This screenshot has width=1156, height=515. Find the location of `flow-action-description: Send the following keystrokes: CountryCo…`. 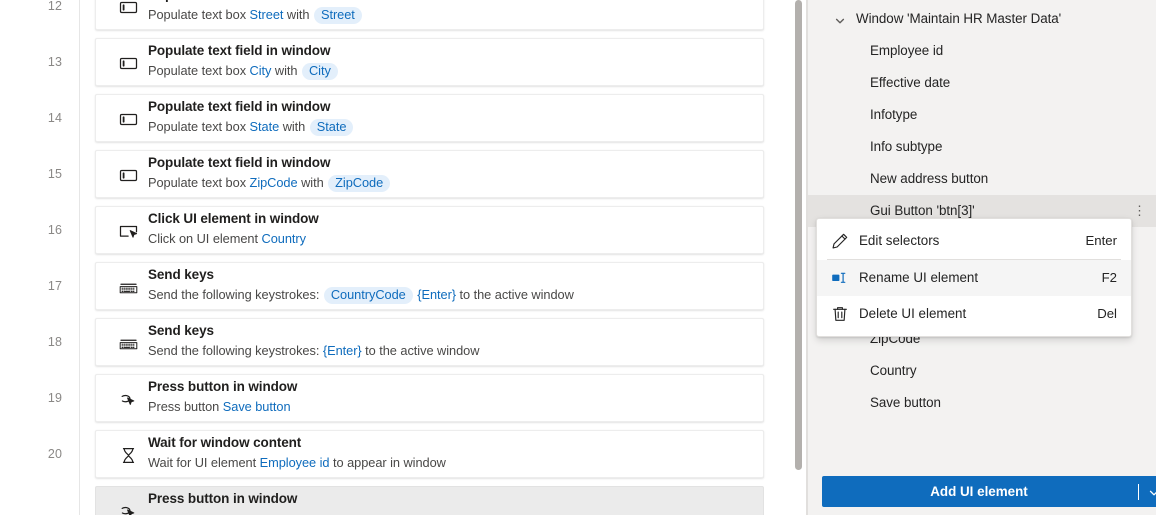

flow-action-description: Send the following keystrokes: CountryCo… is located at coordinates (451, 295).